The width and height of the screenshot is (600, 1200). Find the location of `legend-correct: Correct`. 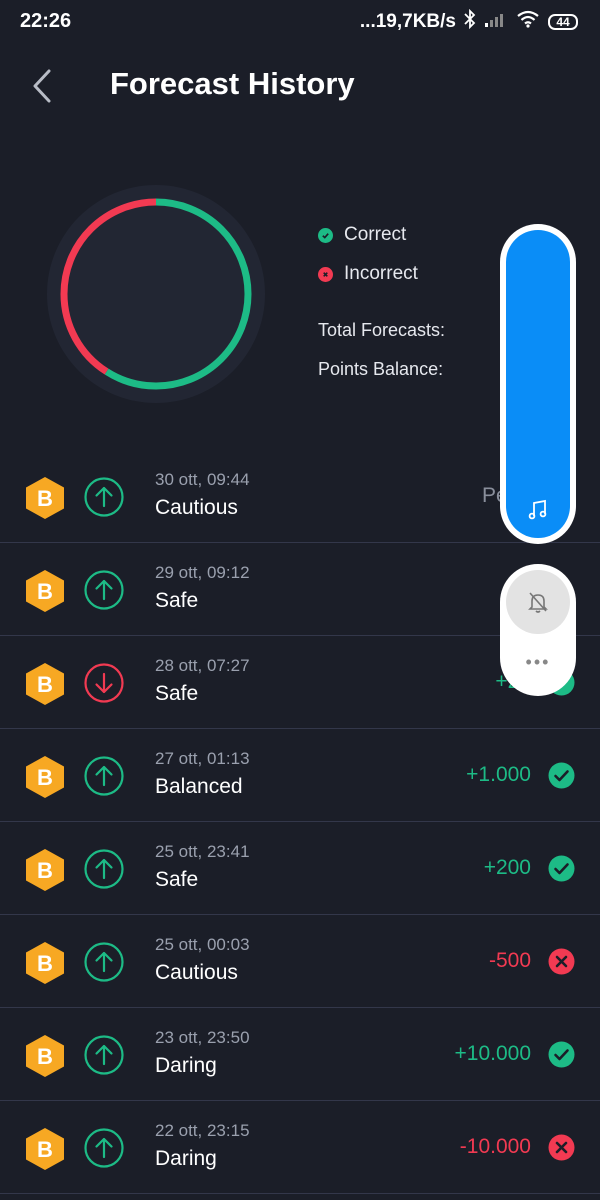

legend-correct: Correct is located at coordinates (368, 235).